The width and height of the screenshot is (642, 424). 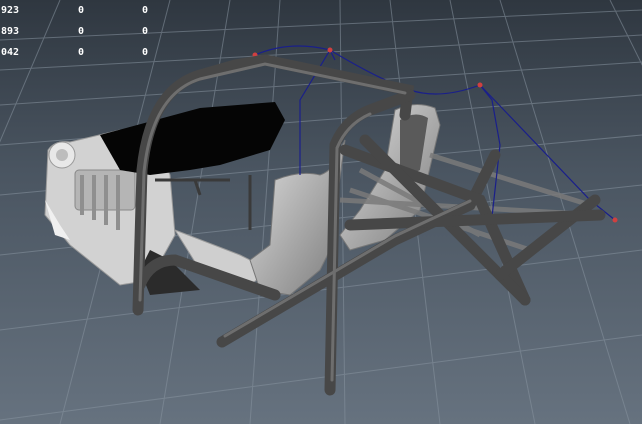 I want to click on readout-row: 923 0 0, so click(x=85, y=10).